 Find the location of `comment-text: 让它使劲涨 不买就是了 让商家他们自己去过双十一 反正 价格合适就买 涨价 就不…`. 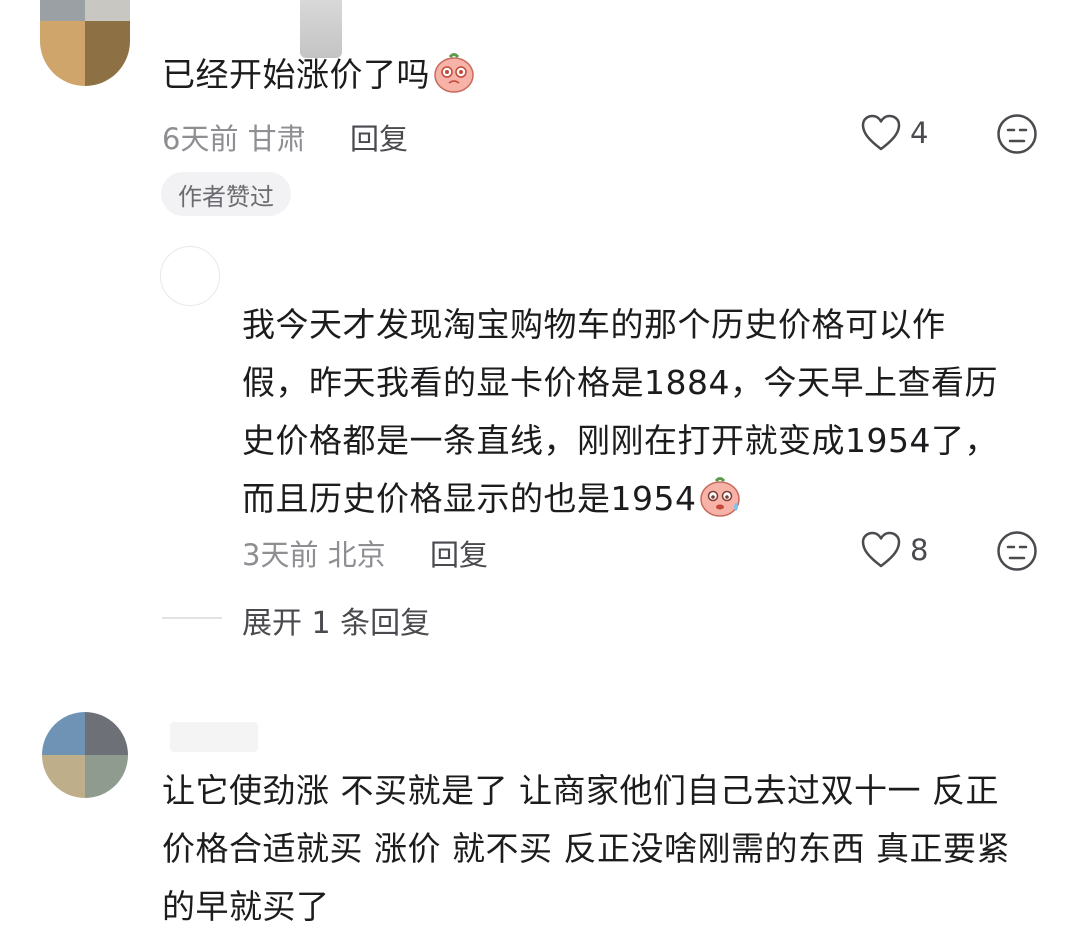

comment-text: 让它使劲涨 不买就是了 让商家他们自己去过双十一 反正 价格合适就买 涨价 就不… is located at coordinates (586, 849).